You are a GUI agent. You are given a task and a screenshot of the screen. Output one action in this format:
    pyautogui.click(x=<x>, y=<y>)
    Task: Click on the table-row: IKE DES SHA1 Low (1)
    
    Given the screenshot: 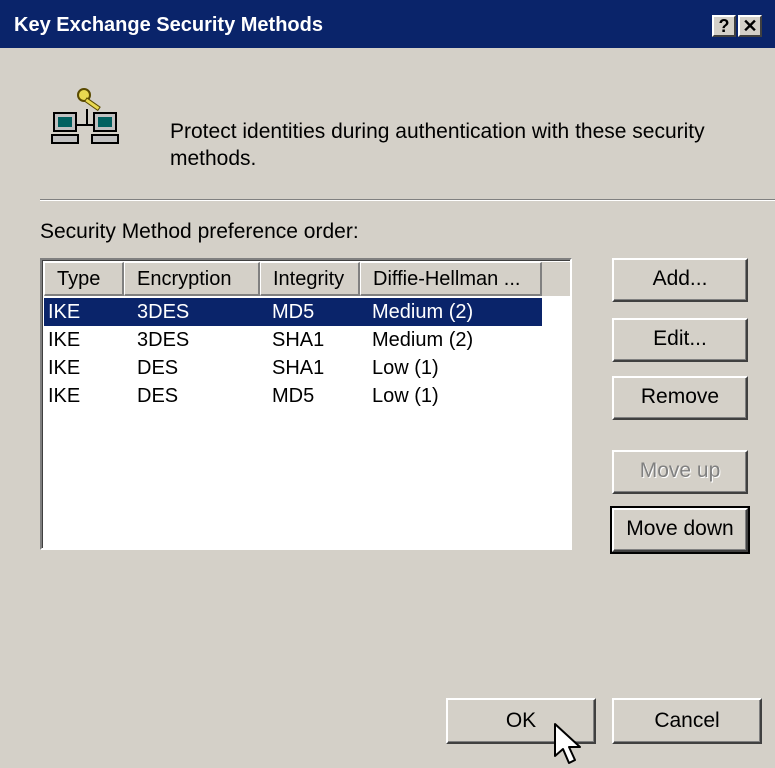 What is the action you would take?
    pyautogui.click(x=293, y=368)
    